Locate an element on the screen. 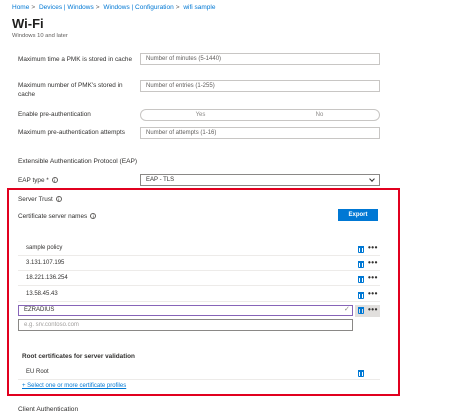 Image resolution: width=474 pixels, height=413 pixels. server-name-edit-input: EZRADIUS is located at coordinates (185, 310).